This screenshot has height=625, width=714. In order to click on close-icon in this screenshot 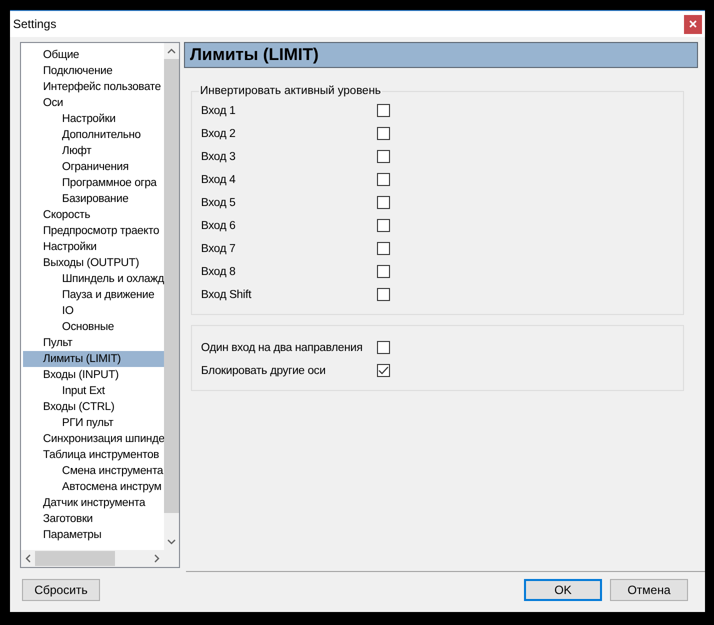, I will do `click(693, 24)`.